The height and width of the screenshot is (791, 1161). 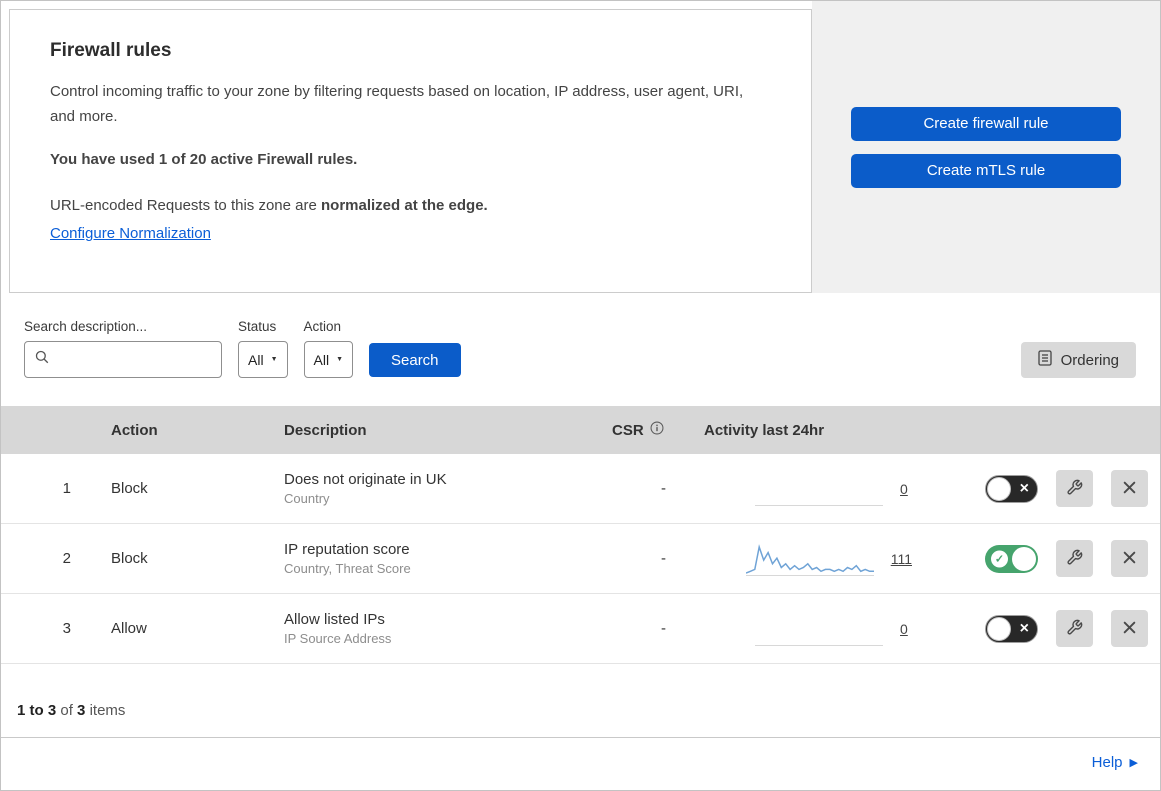 I want to click on column-header-activity: Activity last 24hr, so click(x=764, y=430).